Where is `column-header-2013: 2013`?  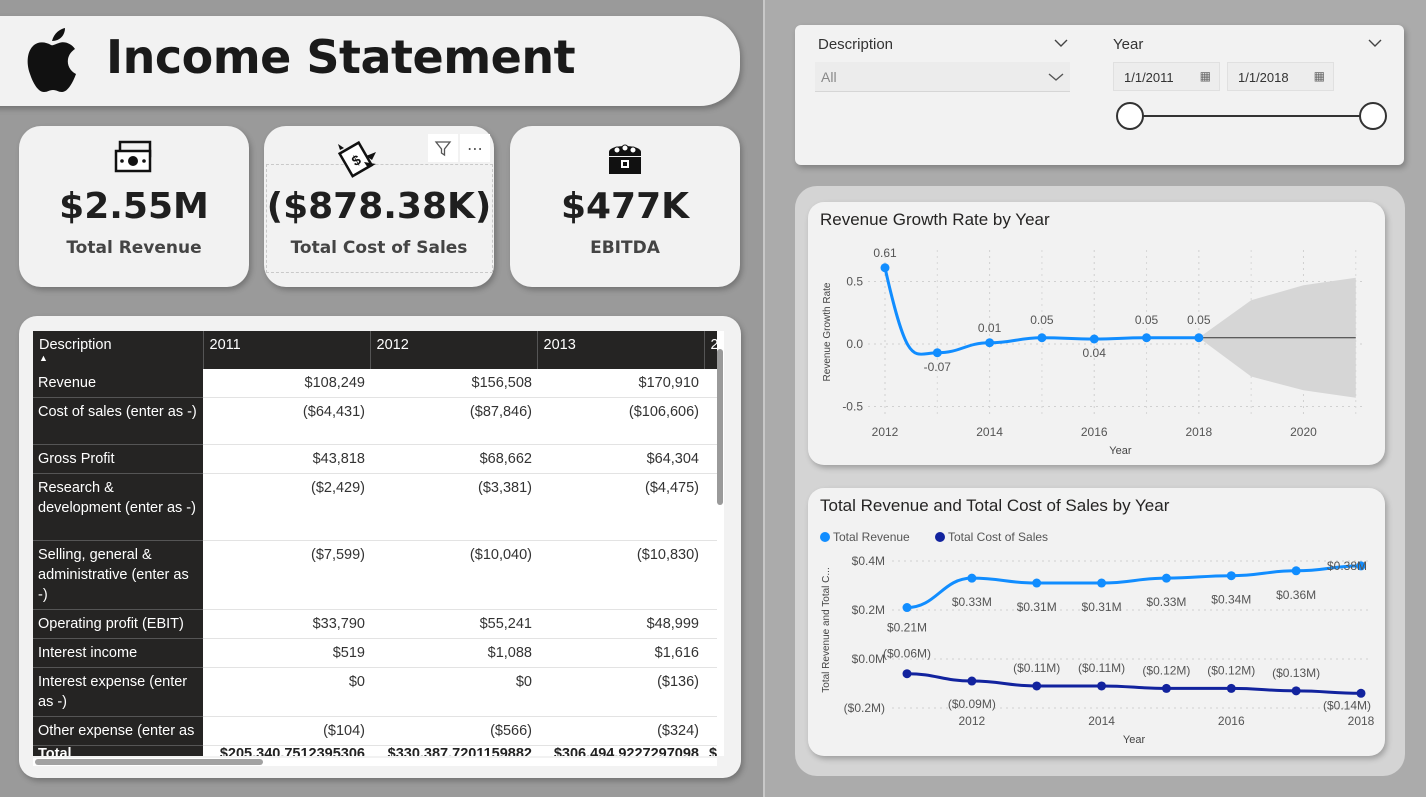
column-header-2013: 2013 is located at coordinates (621, 350).